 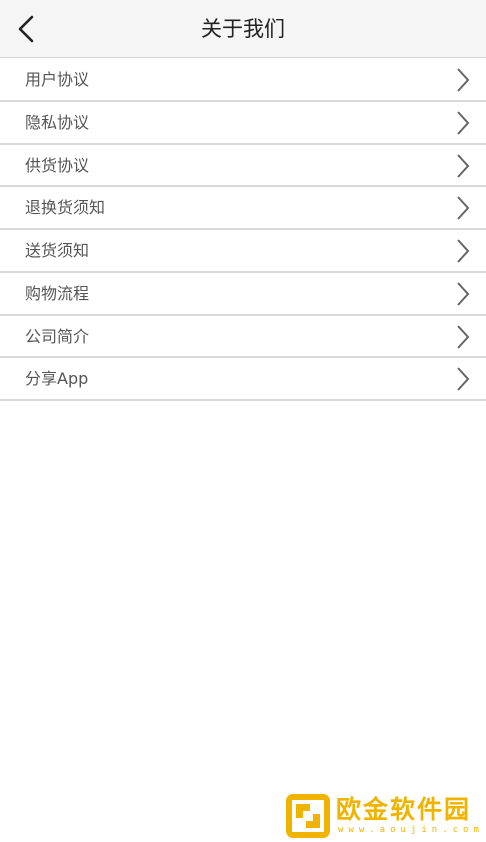 I want to click on menu-item-return-policy: 退换货须知, so click(x=243, y=208).